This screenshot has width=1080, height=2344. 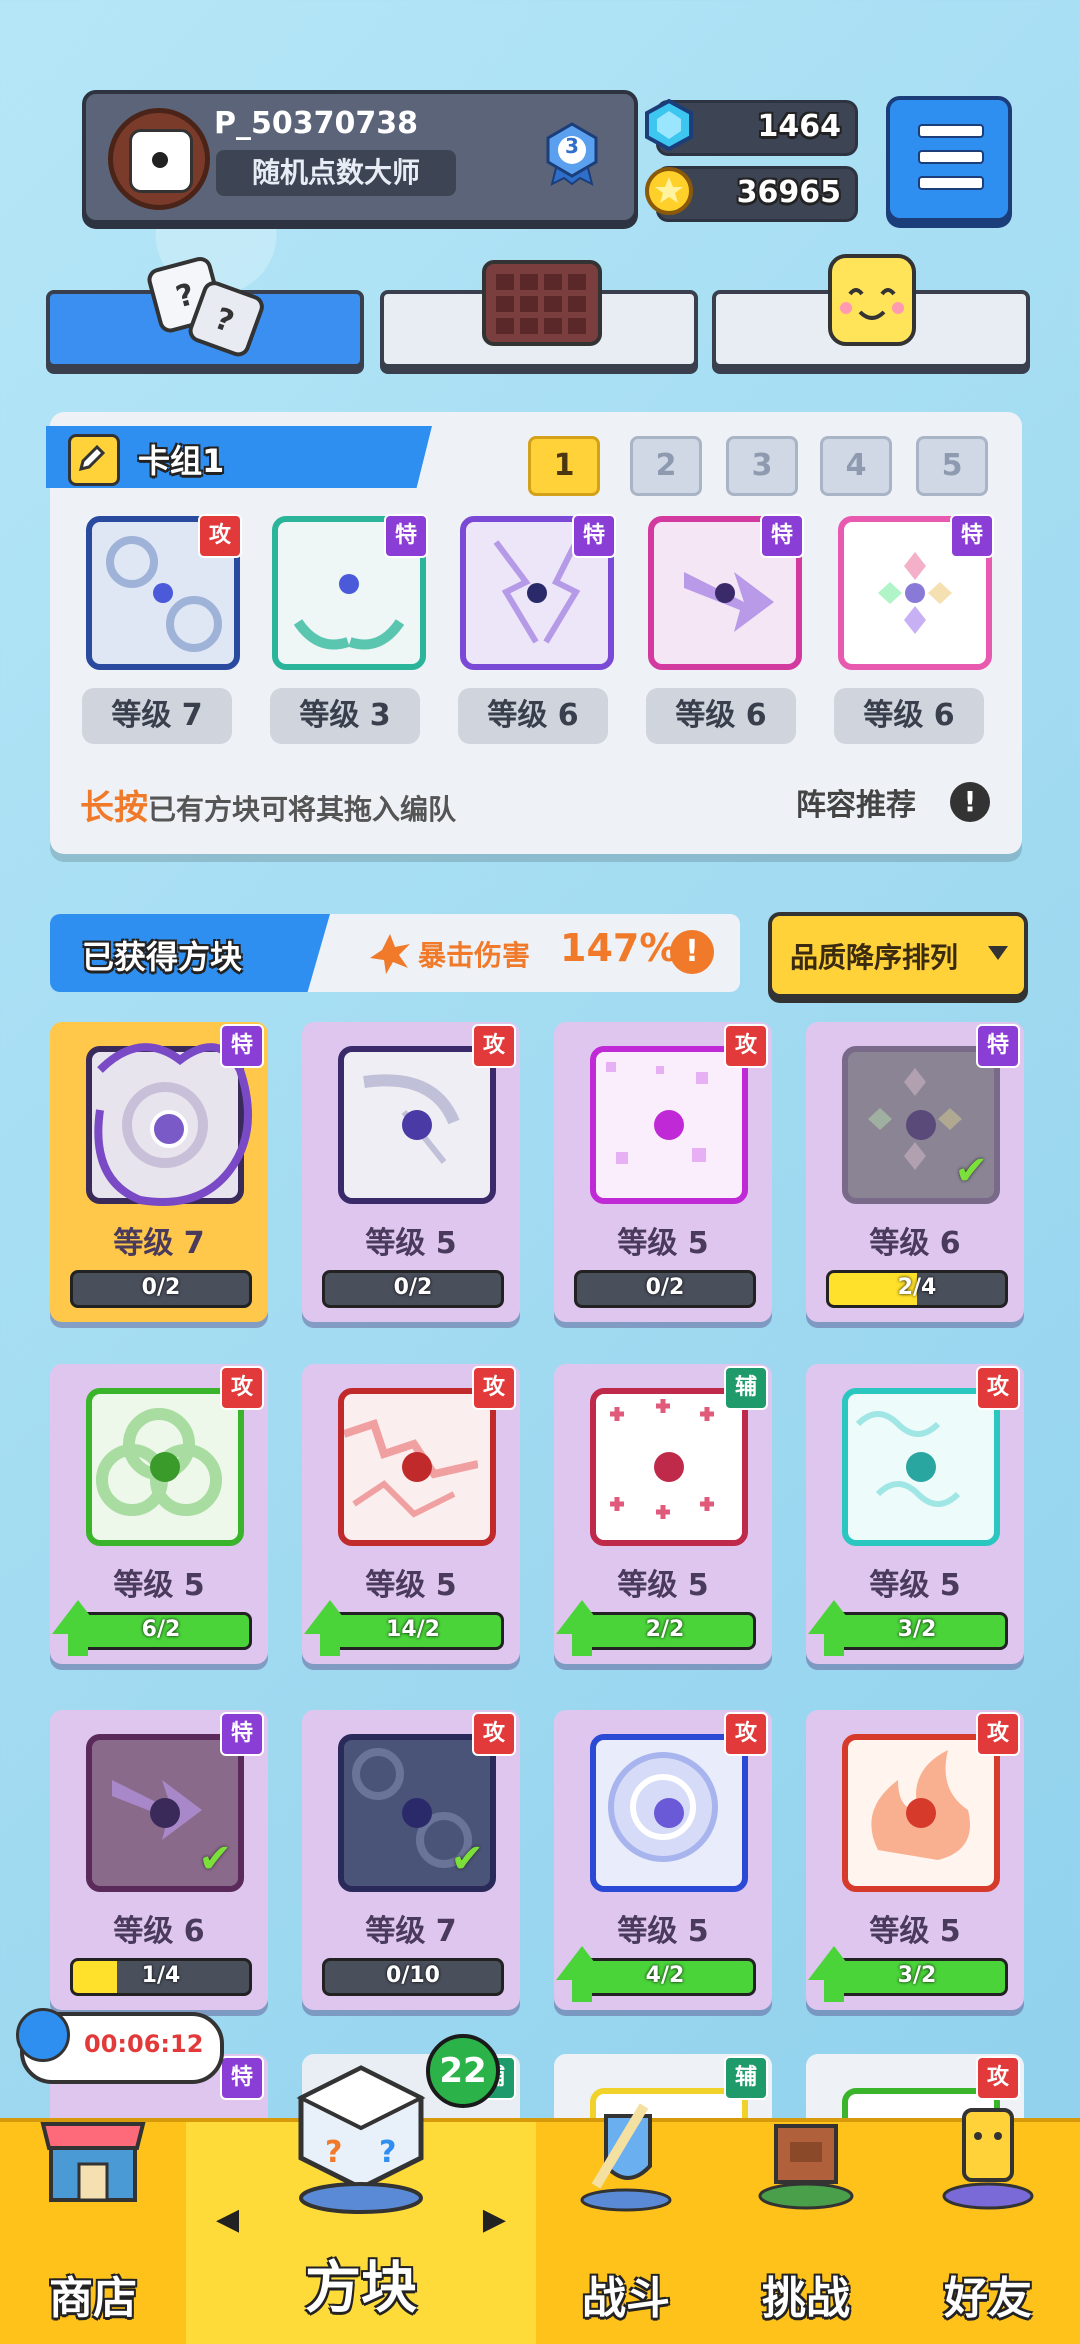 I want to click on menu-icon, so click(x=951, y=131).